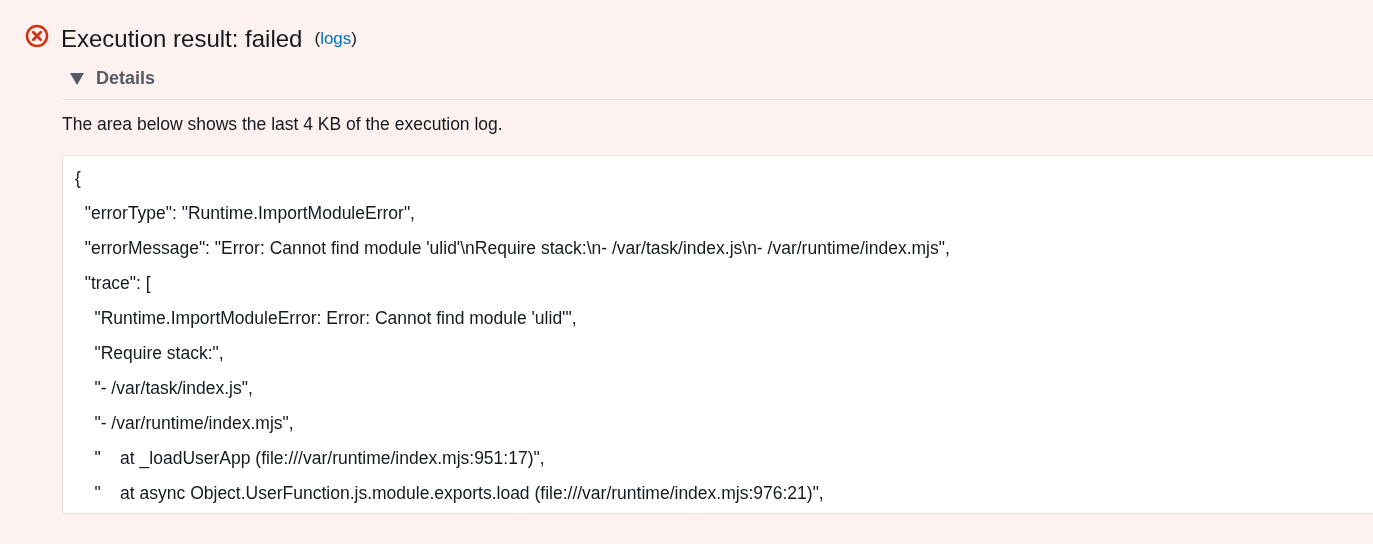  I want to click on log-line: "errorMessage": "Error: Cannot find module 'ulid'\nRequire stack:\n- /var/task/index.js\n- /var/runtime/index.mjs",, so click(517, 248).